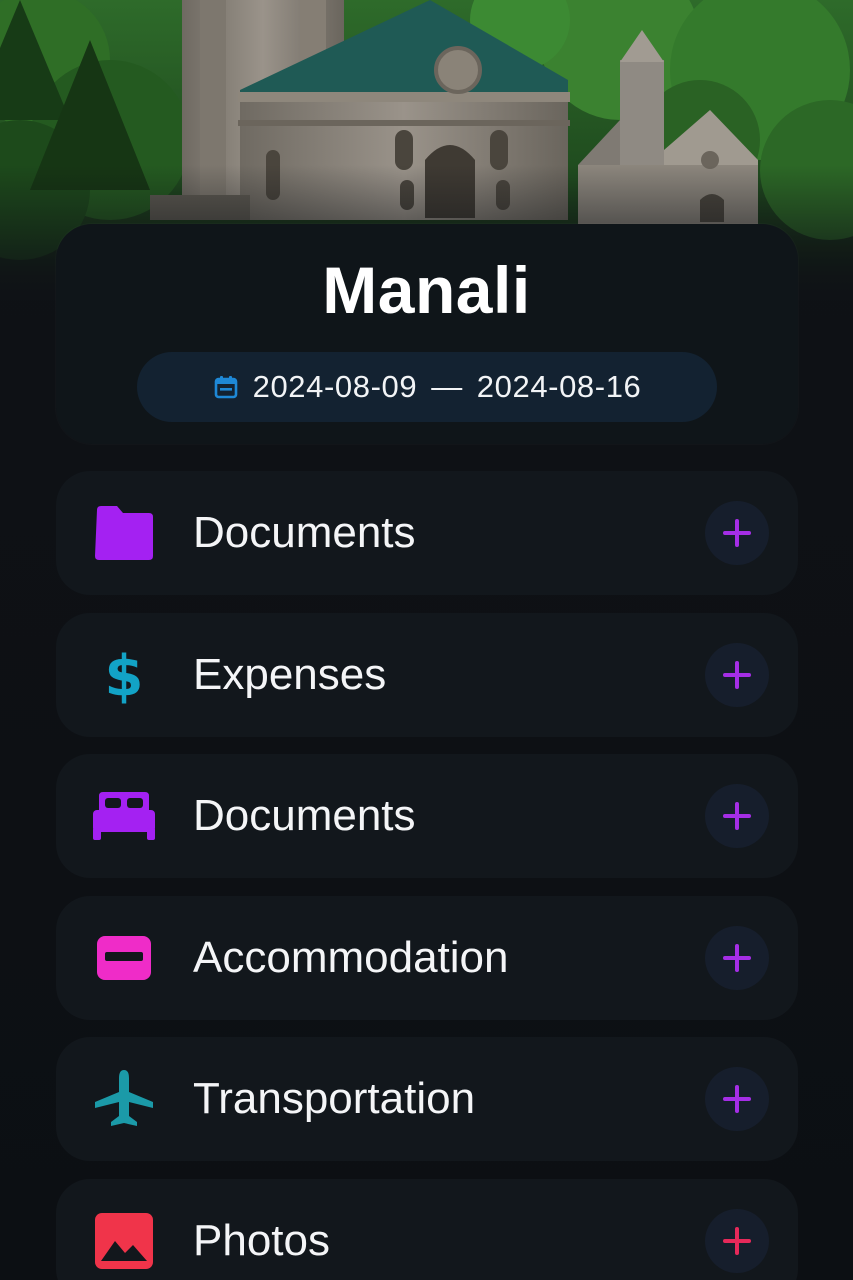 The image size is (853, 1280). I want to click on category-row-documents: Documents, so click(427, 533).